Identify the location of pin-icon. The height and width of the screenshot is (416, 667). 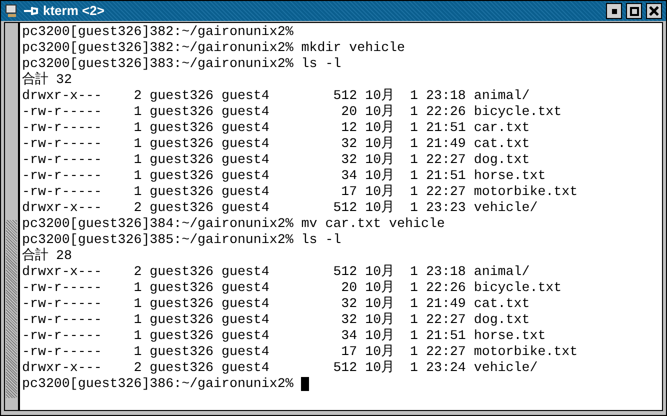
(31, 11).